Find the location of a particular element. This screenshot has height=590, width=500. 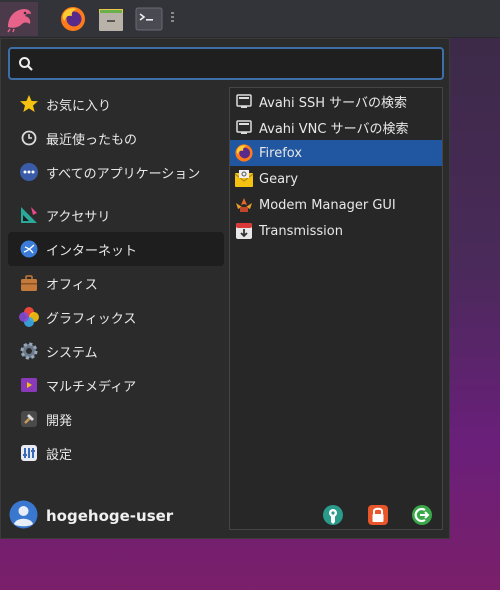

panel-firefox-launcher is located at coordinates (73, 19).